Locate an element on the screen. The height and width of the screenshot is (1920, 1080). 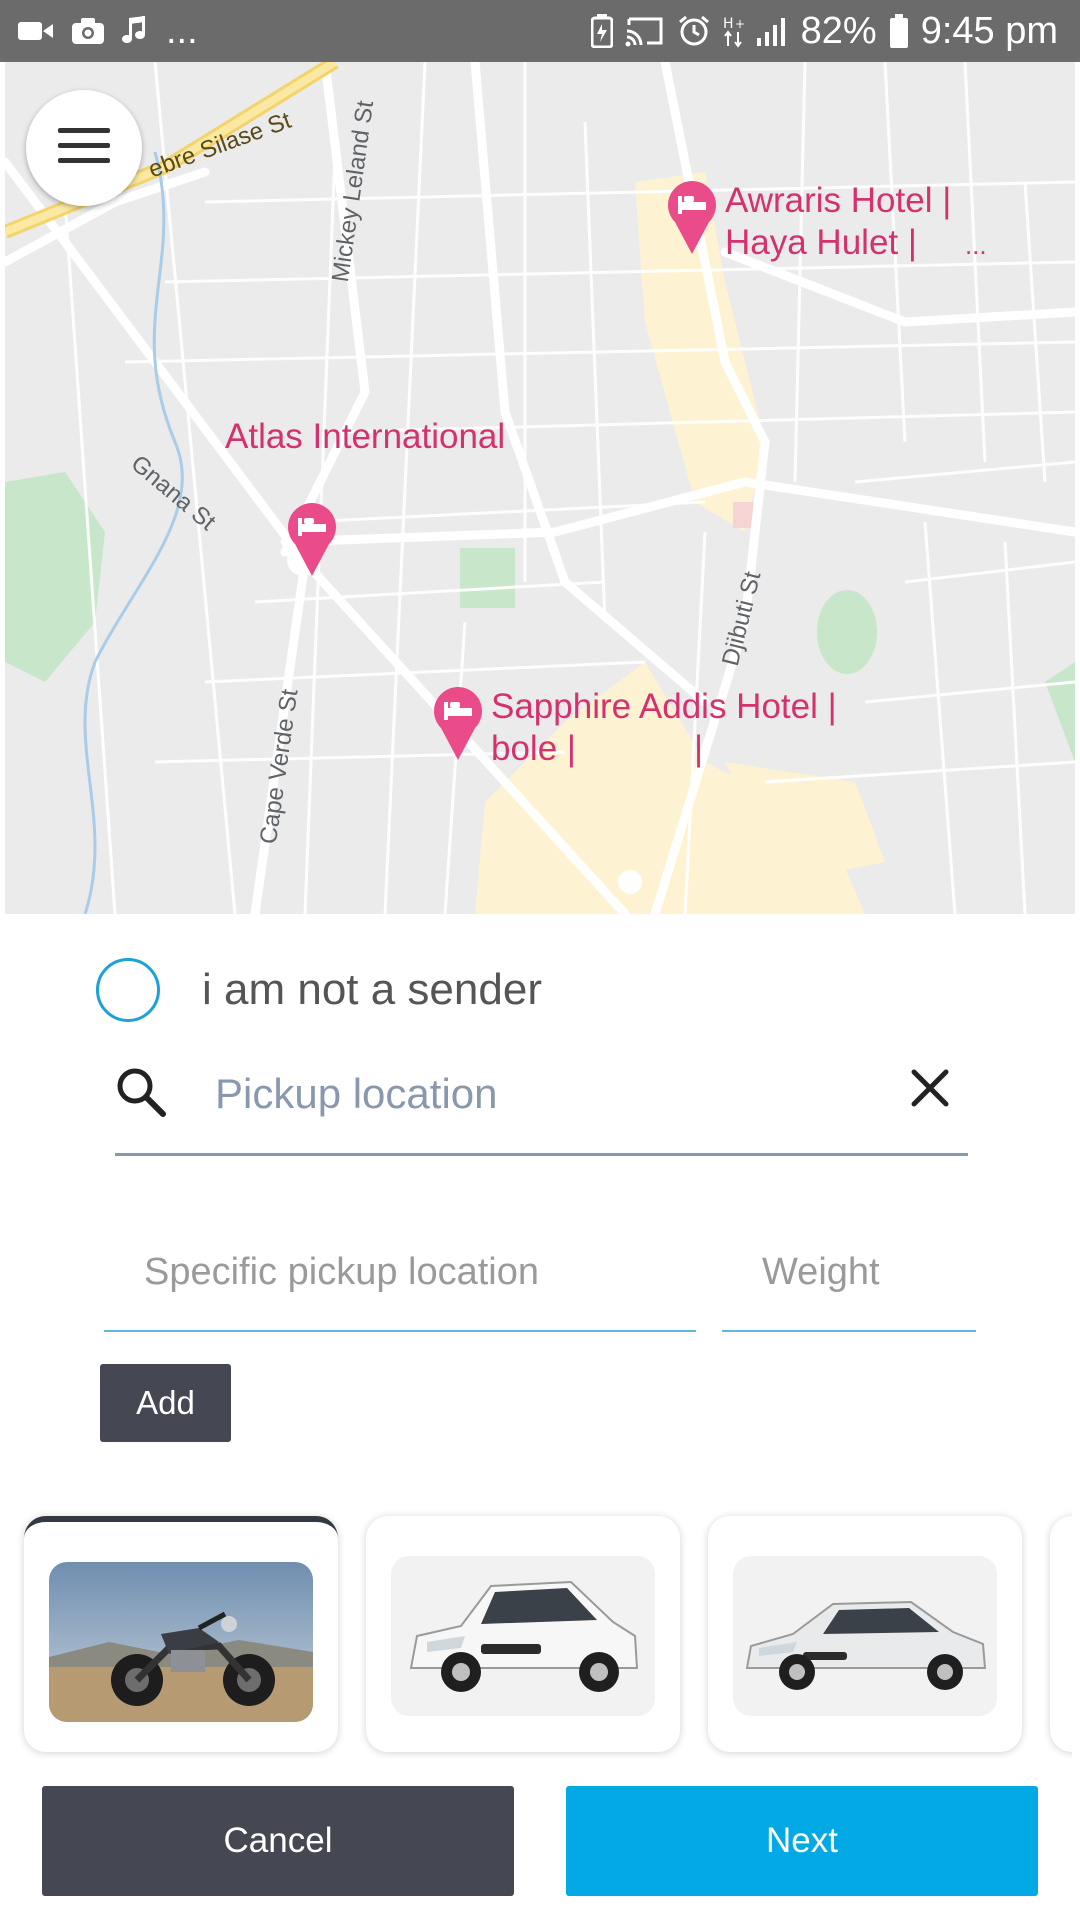
not-sender-option: i am not a sender is located at coordinates (319, 990).